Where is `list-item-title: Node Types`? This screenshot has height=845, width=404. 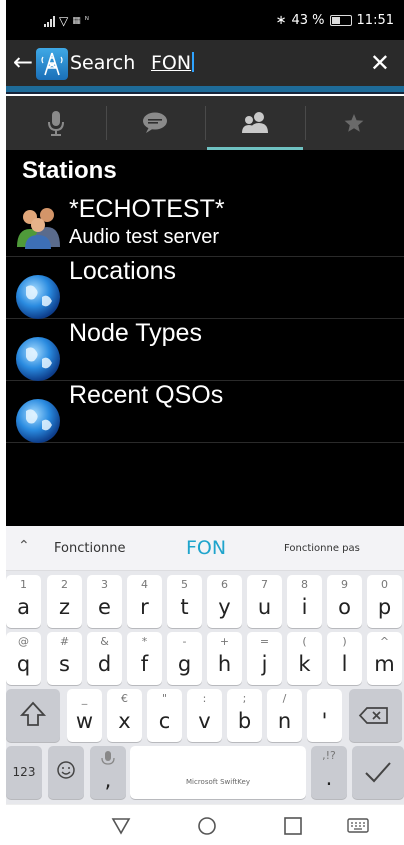
list-item-title: Node Types is located at coordinates (135, 333).